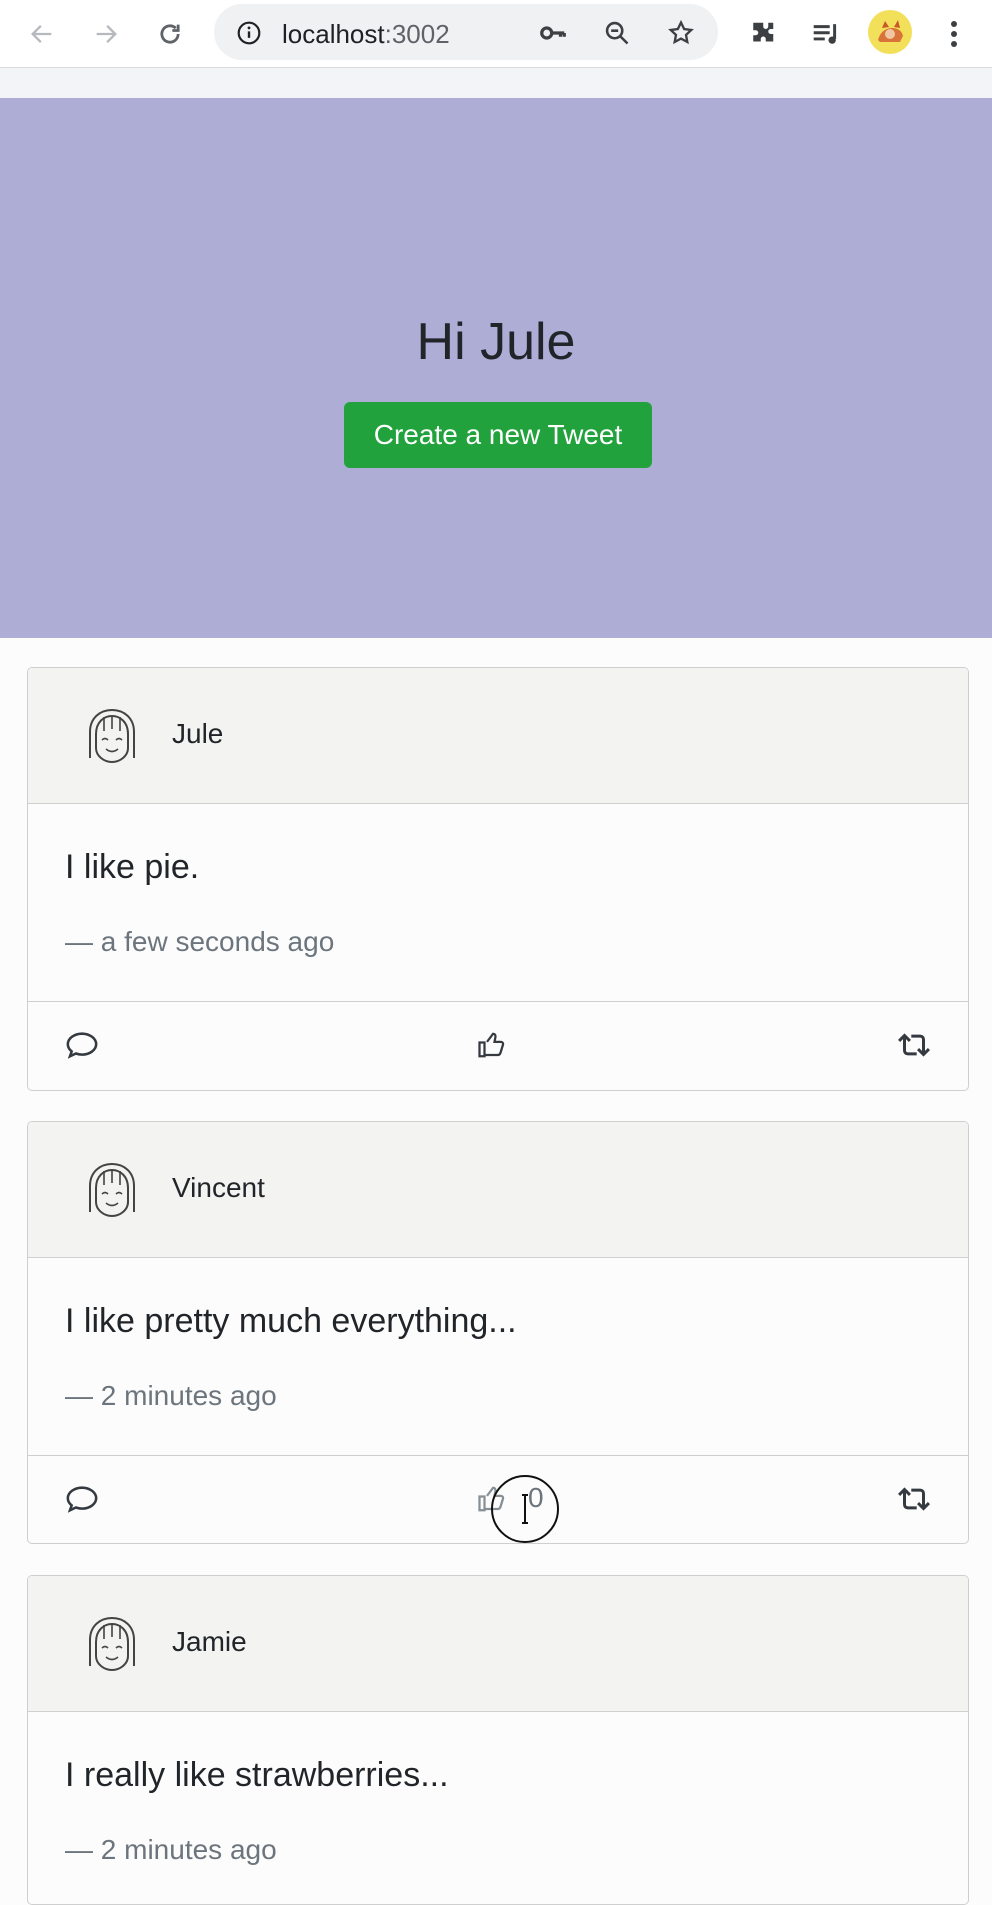 The image size is (992, 1905). I want to click on info-icon, so click(249, 33).